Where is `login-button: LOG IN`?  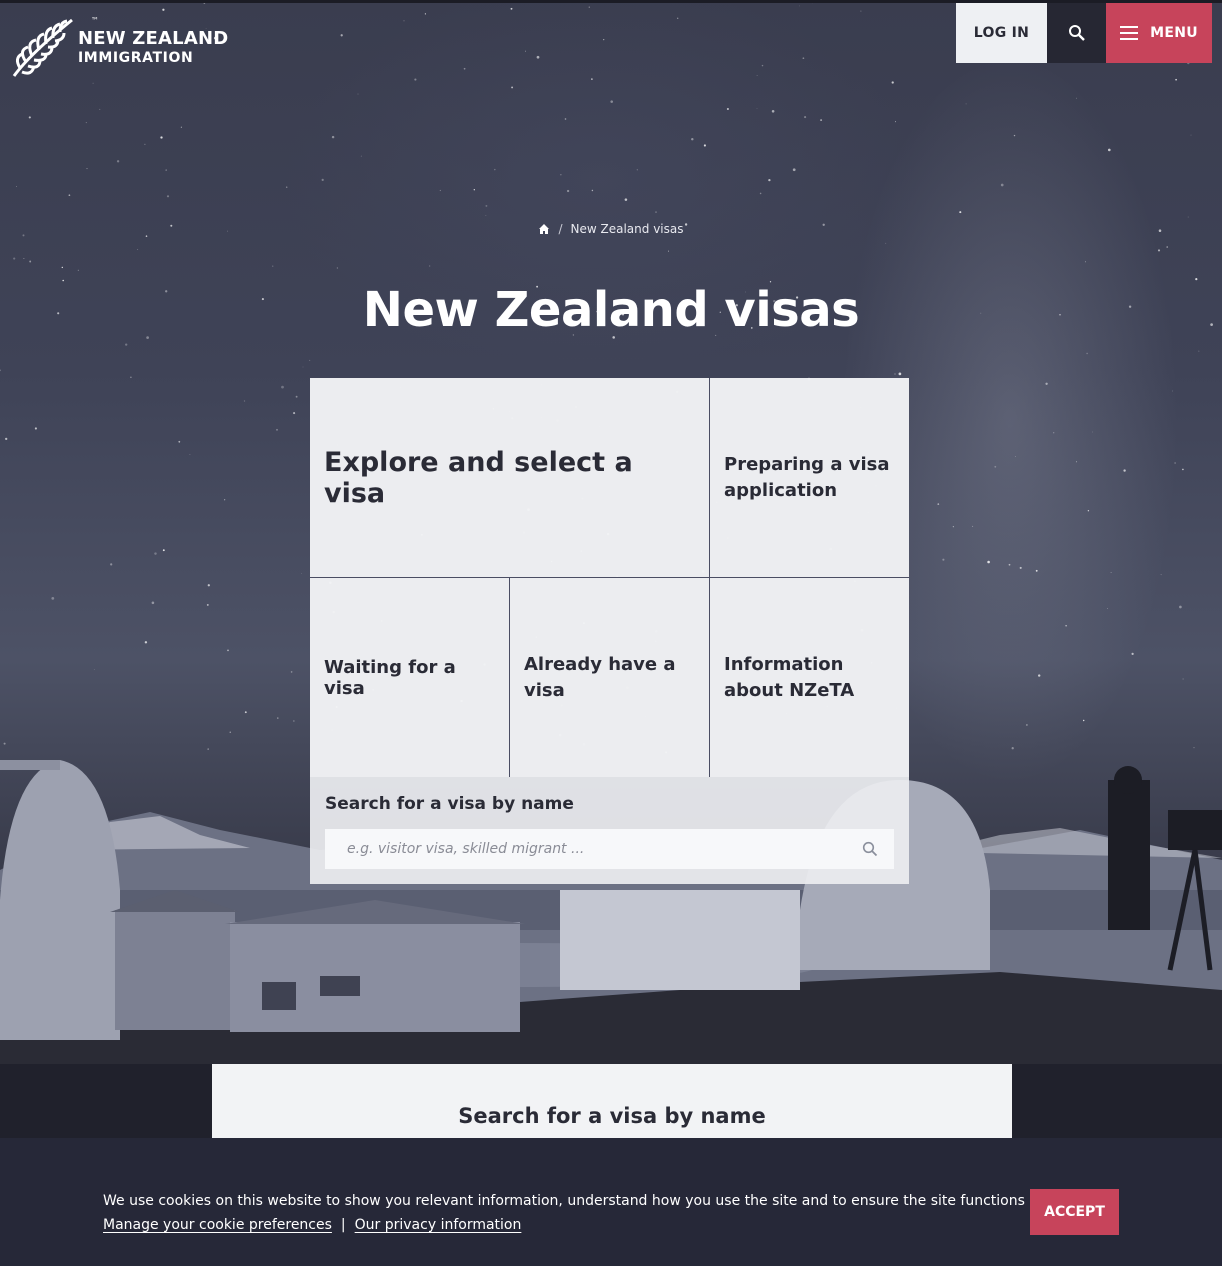
login-button: LOG IN is located at coordinates (1001, 33).